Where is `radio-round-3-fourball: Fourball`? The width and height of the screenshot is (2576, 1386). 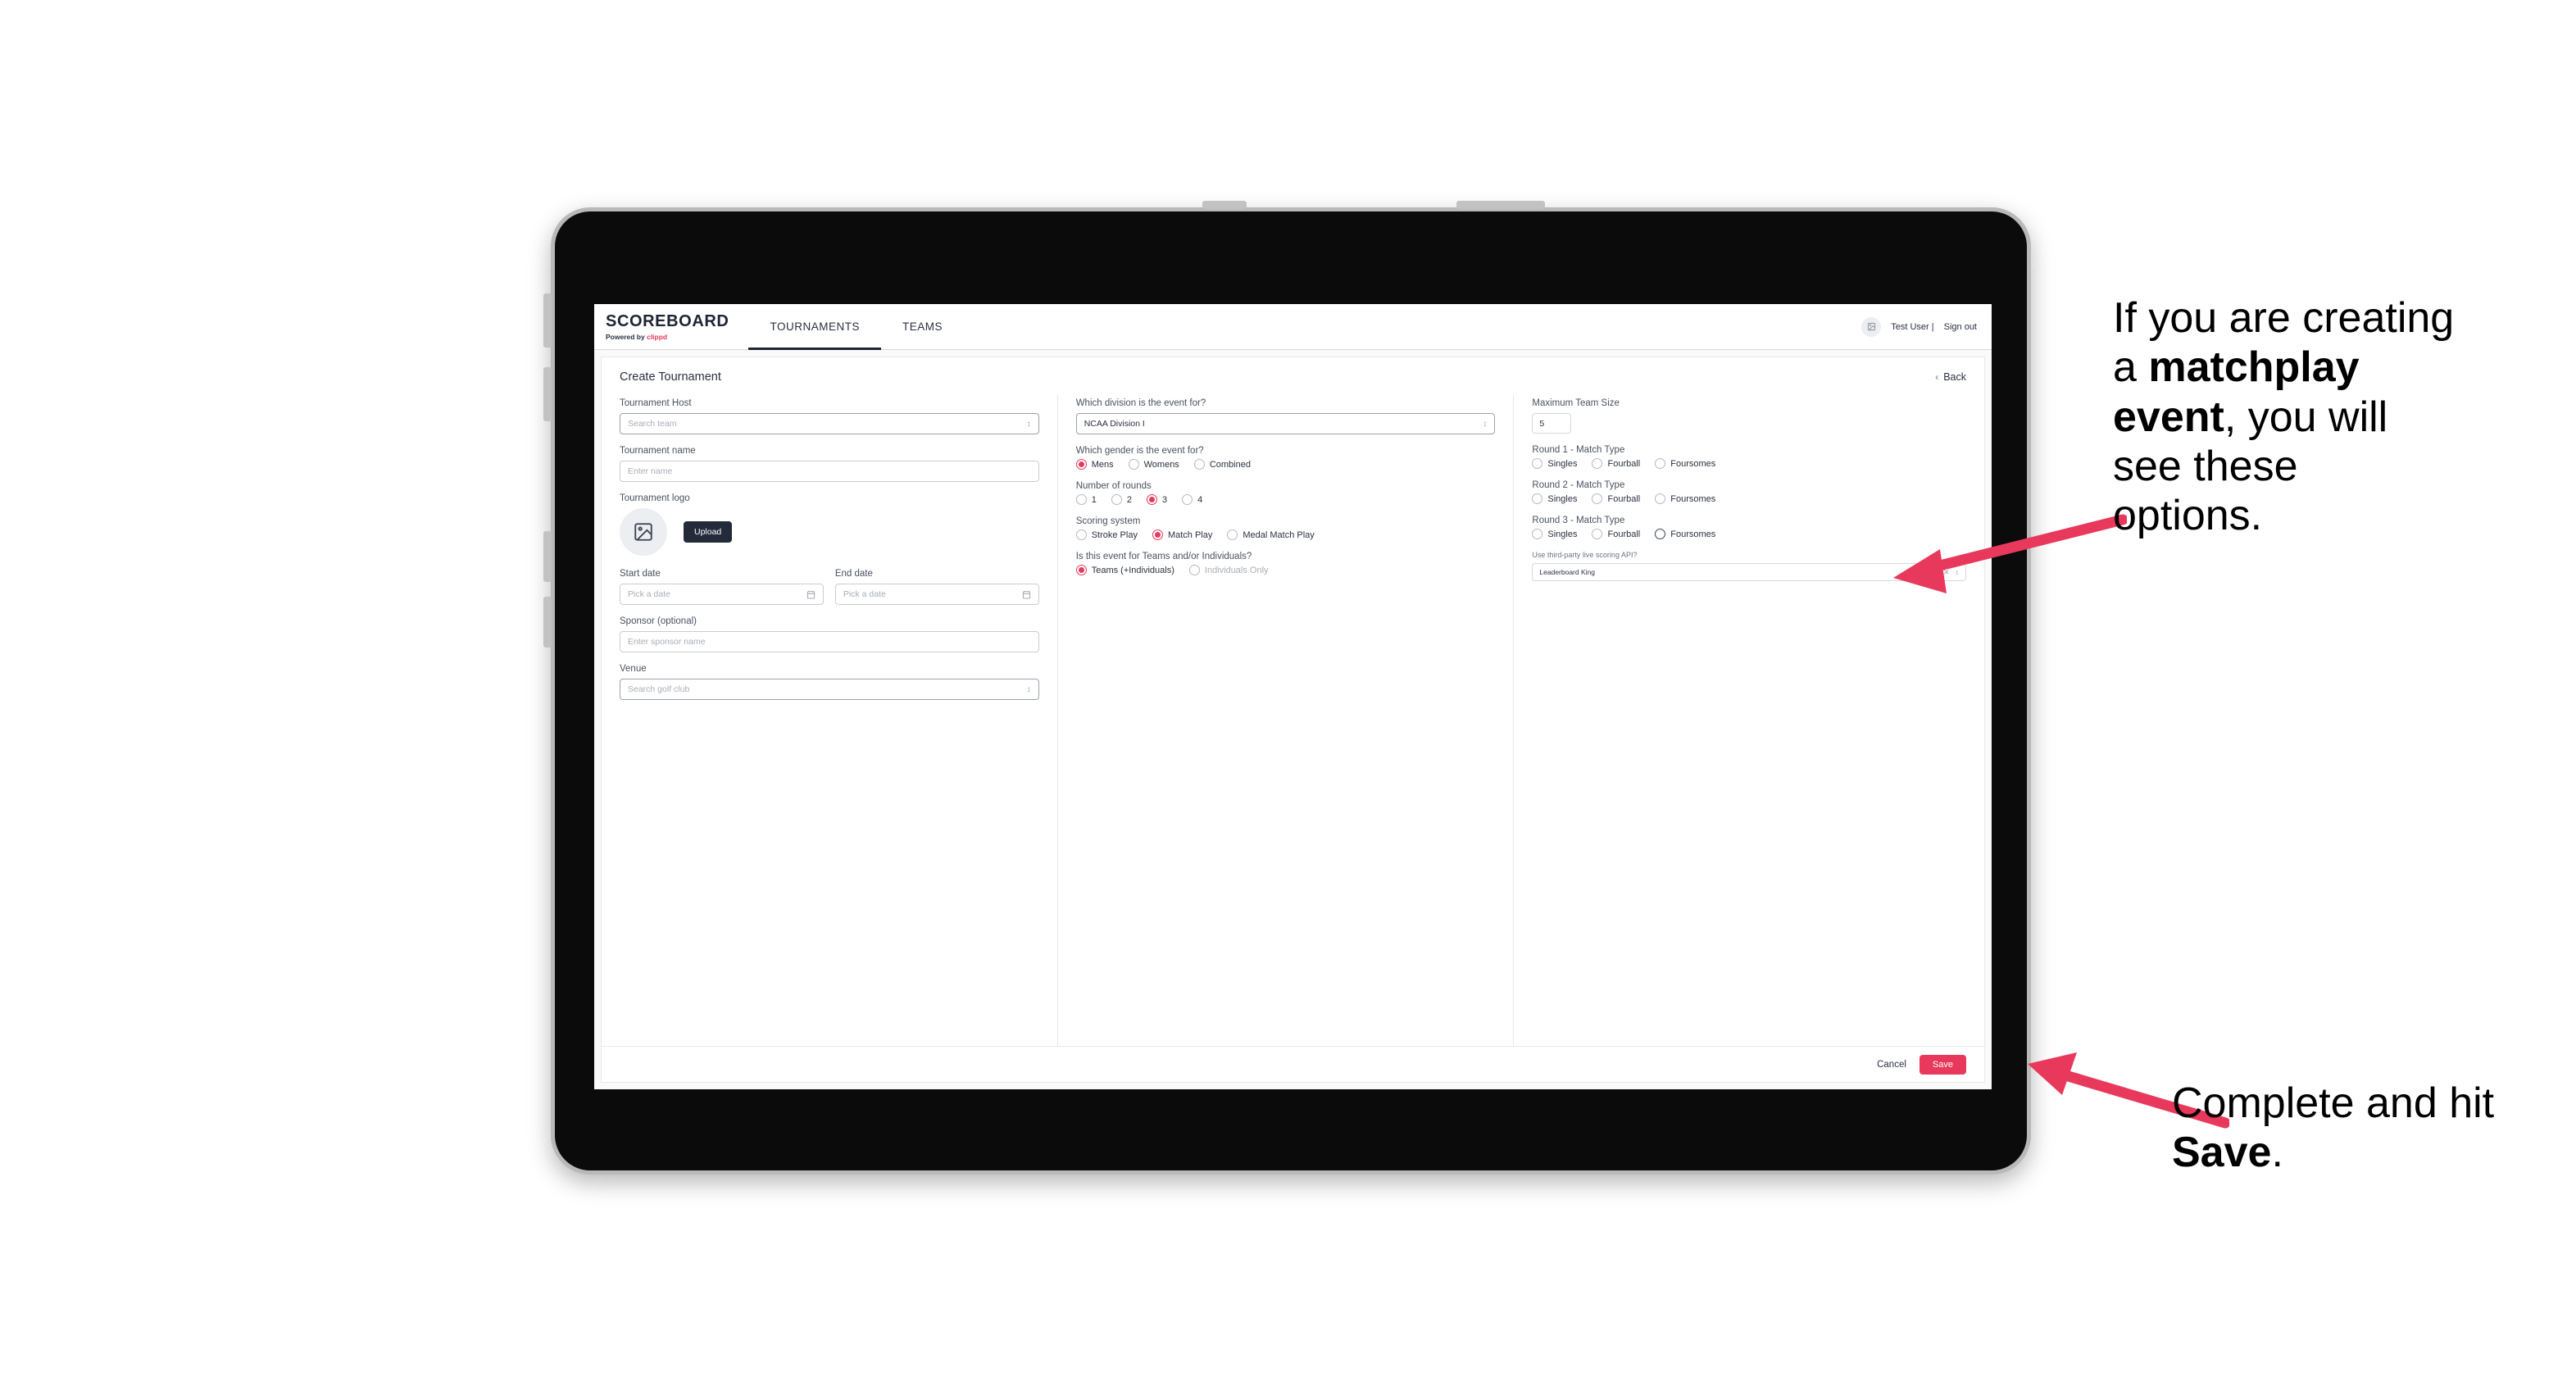
radio-round-3-fourball: Fourball is located at coordinates (1616, 534).